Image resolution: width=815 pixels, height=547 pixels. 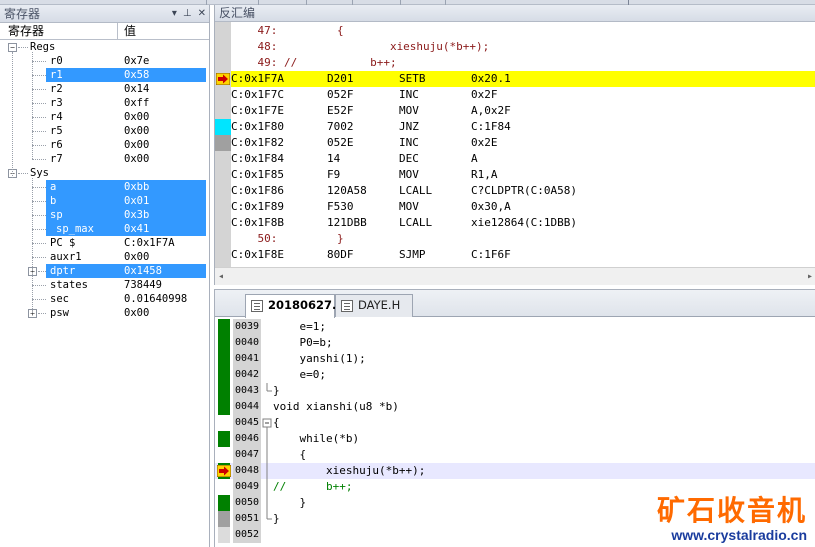 What do you see at coordinates (103, 215) in the screenshot?
I see `register-row-sp: sp 0x3b` at bounding box center [103, 215].